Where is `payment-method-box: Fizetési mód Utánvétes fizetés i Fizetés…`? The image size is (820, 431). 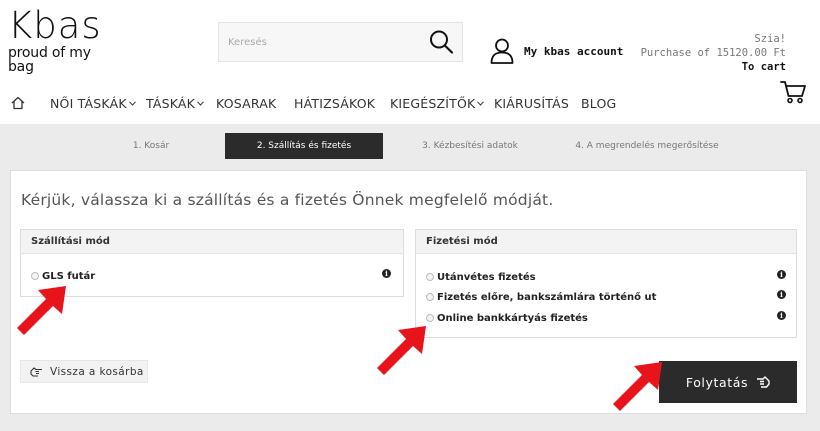 payment-method-box: Fizetési mód Utánvétes fizetés i Fizetés… is located at coordinates (606, 283).